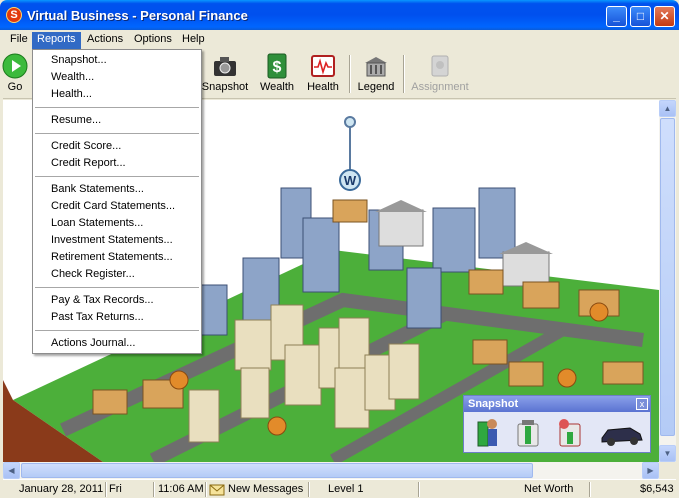  What do you see at coordinates (350, 122) in the screenshot?
I see `marker-knob` at bounding box center [350, 122].